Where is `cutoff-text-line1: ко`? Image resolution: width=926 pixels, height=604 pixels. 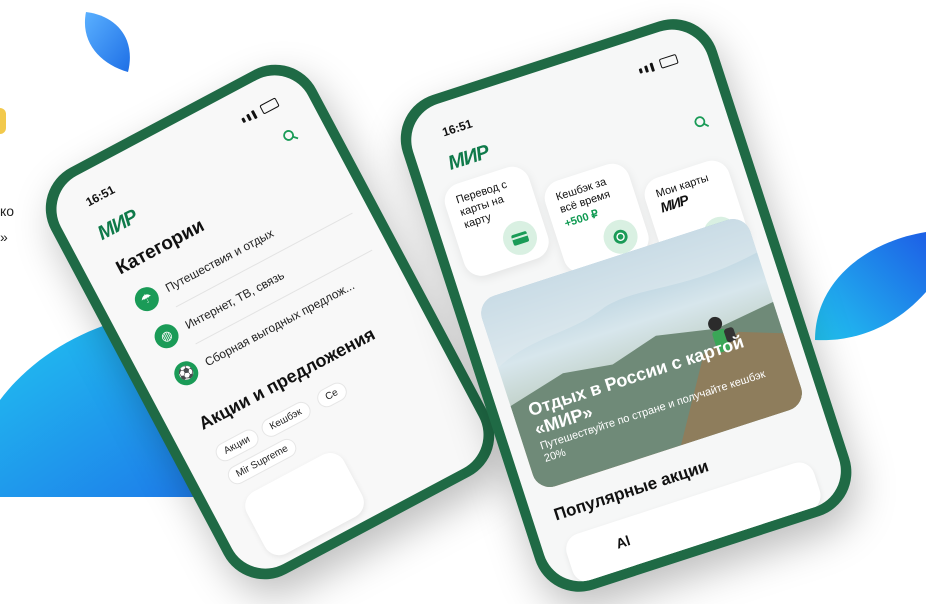 cutoff-text-line1: ко is located at coordinates (7, 211).